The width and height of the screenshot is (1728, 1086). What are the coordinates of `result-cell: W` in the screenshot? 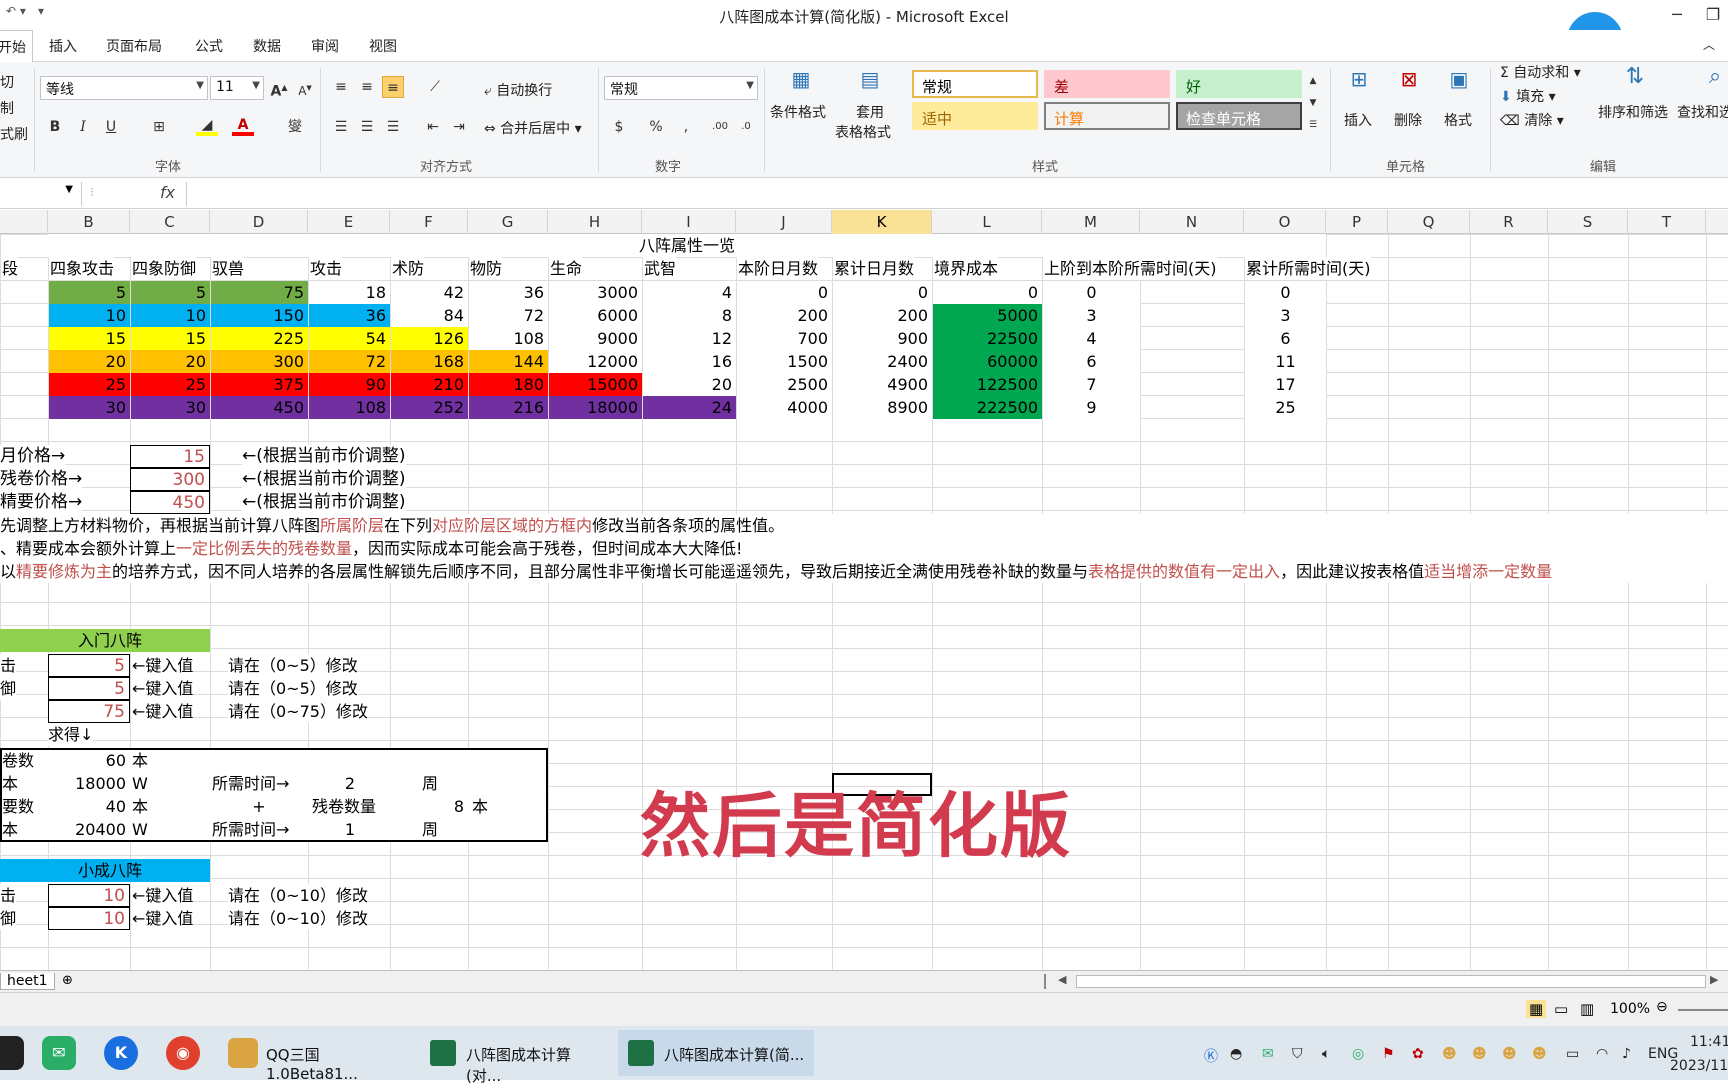 It's located at (140, 829).